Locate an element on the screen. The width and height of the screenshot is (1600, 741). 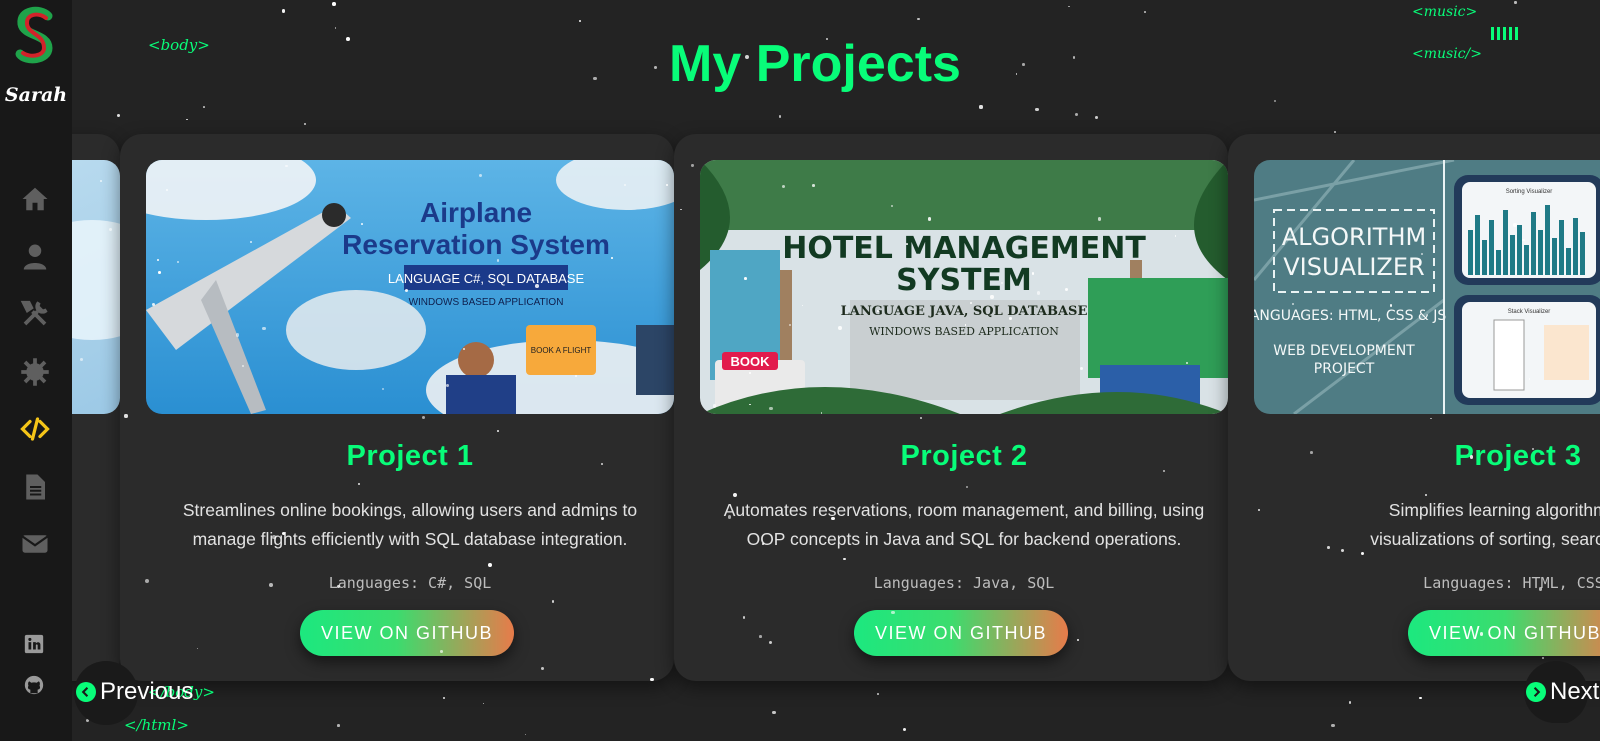
project-image is located at coordinates (96, 287).